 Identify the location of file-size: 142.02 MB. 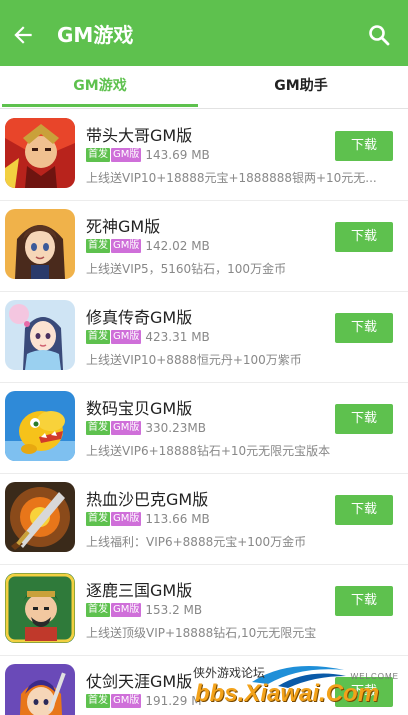
(177, 246).